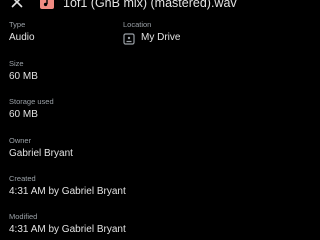  What do you see at coordinates (129, 38) in the screenshot?
I see `drive-icon` at bounding box center [129, 38].